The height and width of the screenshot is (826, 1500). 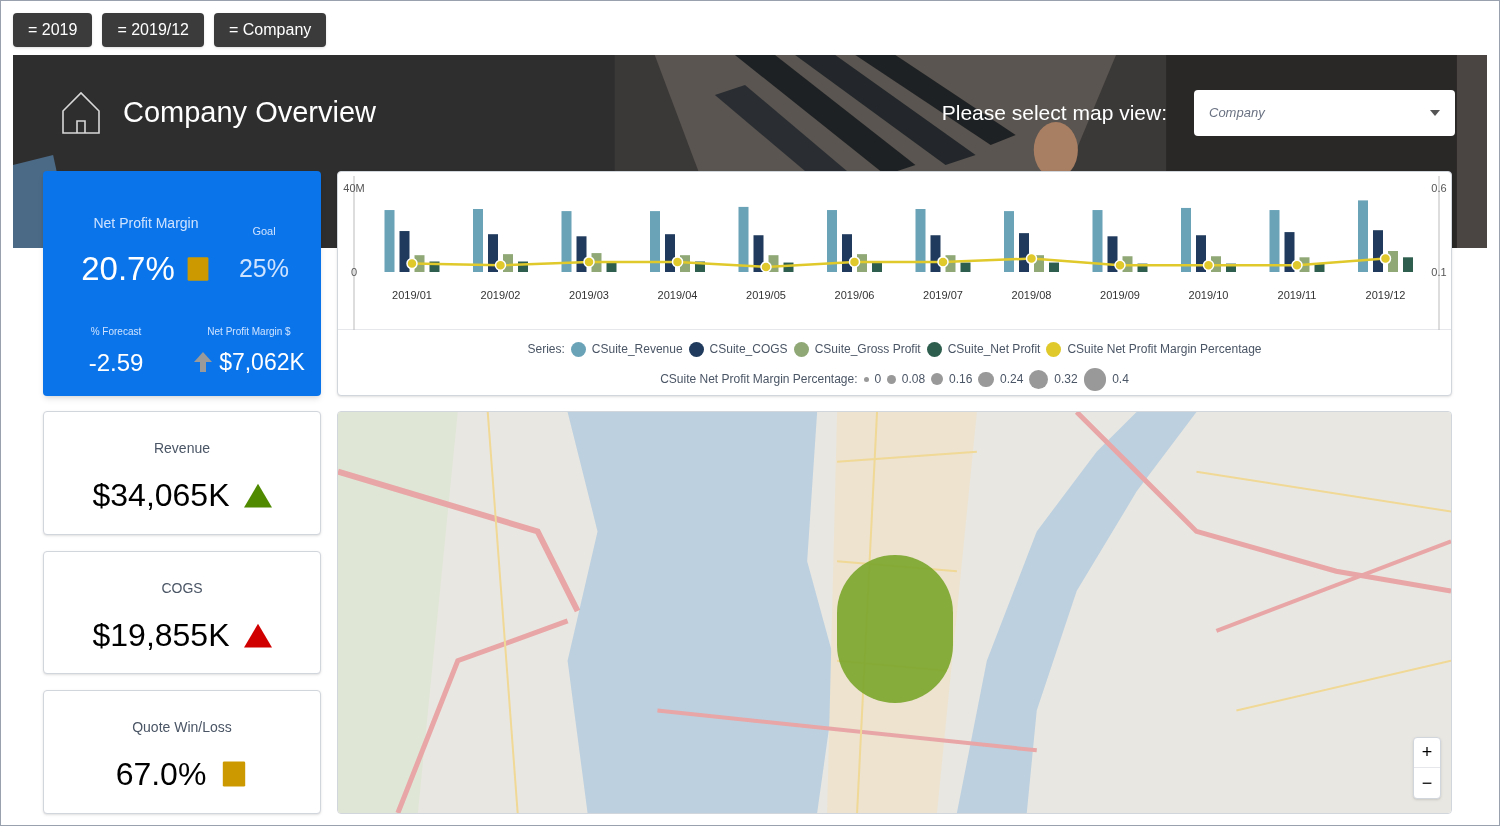 I want to click on legend-label: CSuite Net Profit Margin Percentage, so click(x=1164, y=349).